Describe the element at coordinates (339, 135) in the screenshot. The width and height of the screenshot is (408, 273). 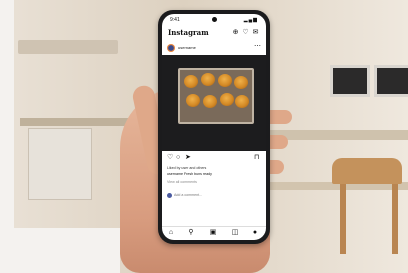
I see `kitchen-counter-right` at that location.